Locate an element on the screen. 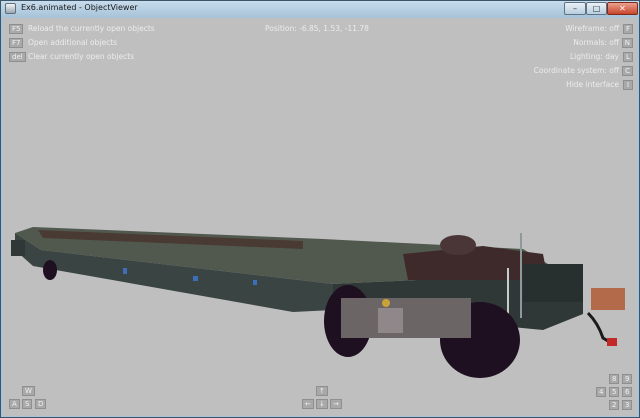  key-a: A is located at coordinates (14, 404).